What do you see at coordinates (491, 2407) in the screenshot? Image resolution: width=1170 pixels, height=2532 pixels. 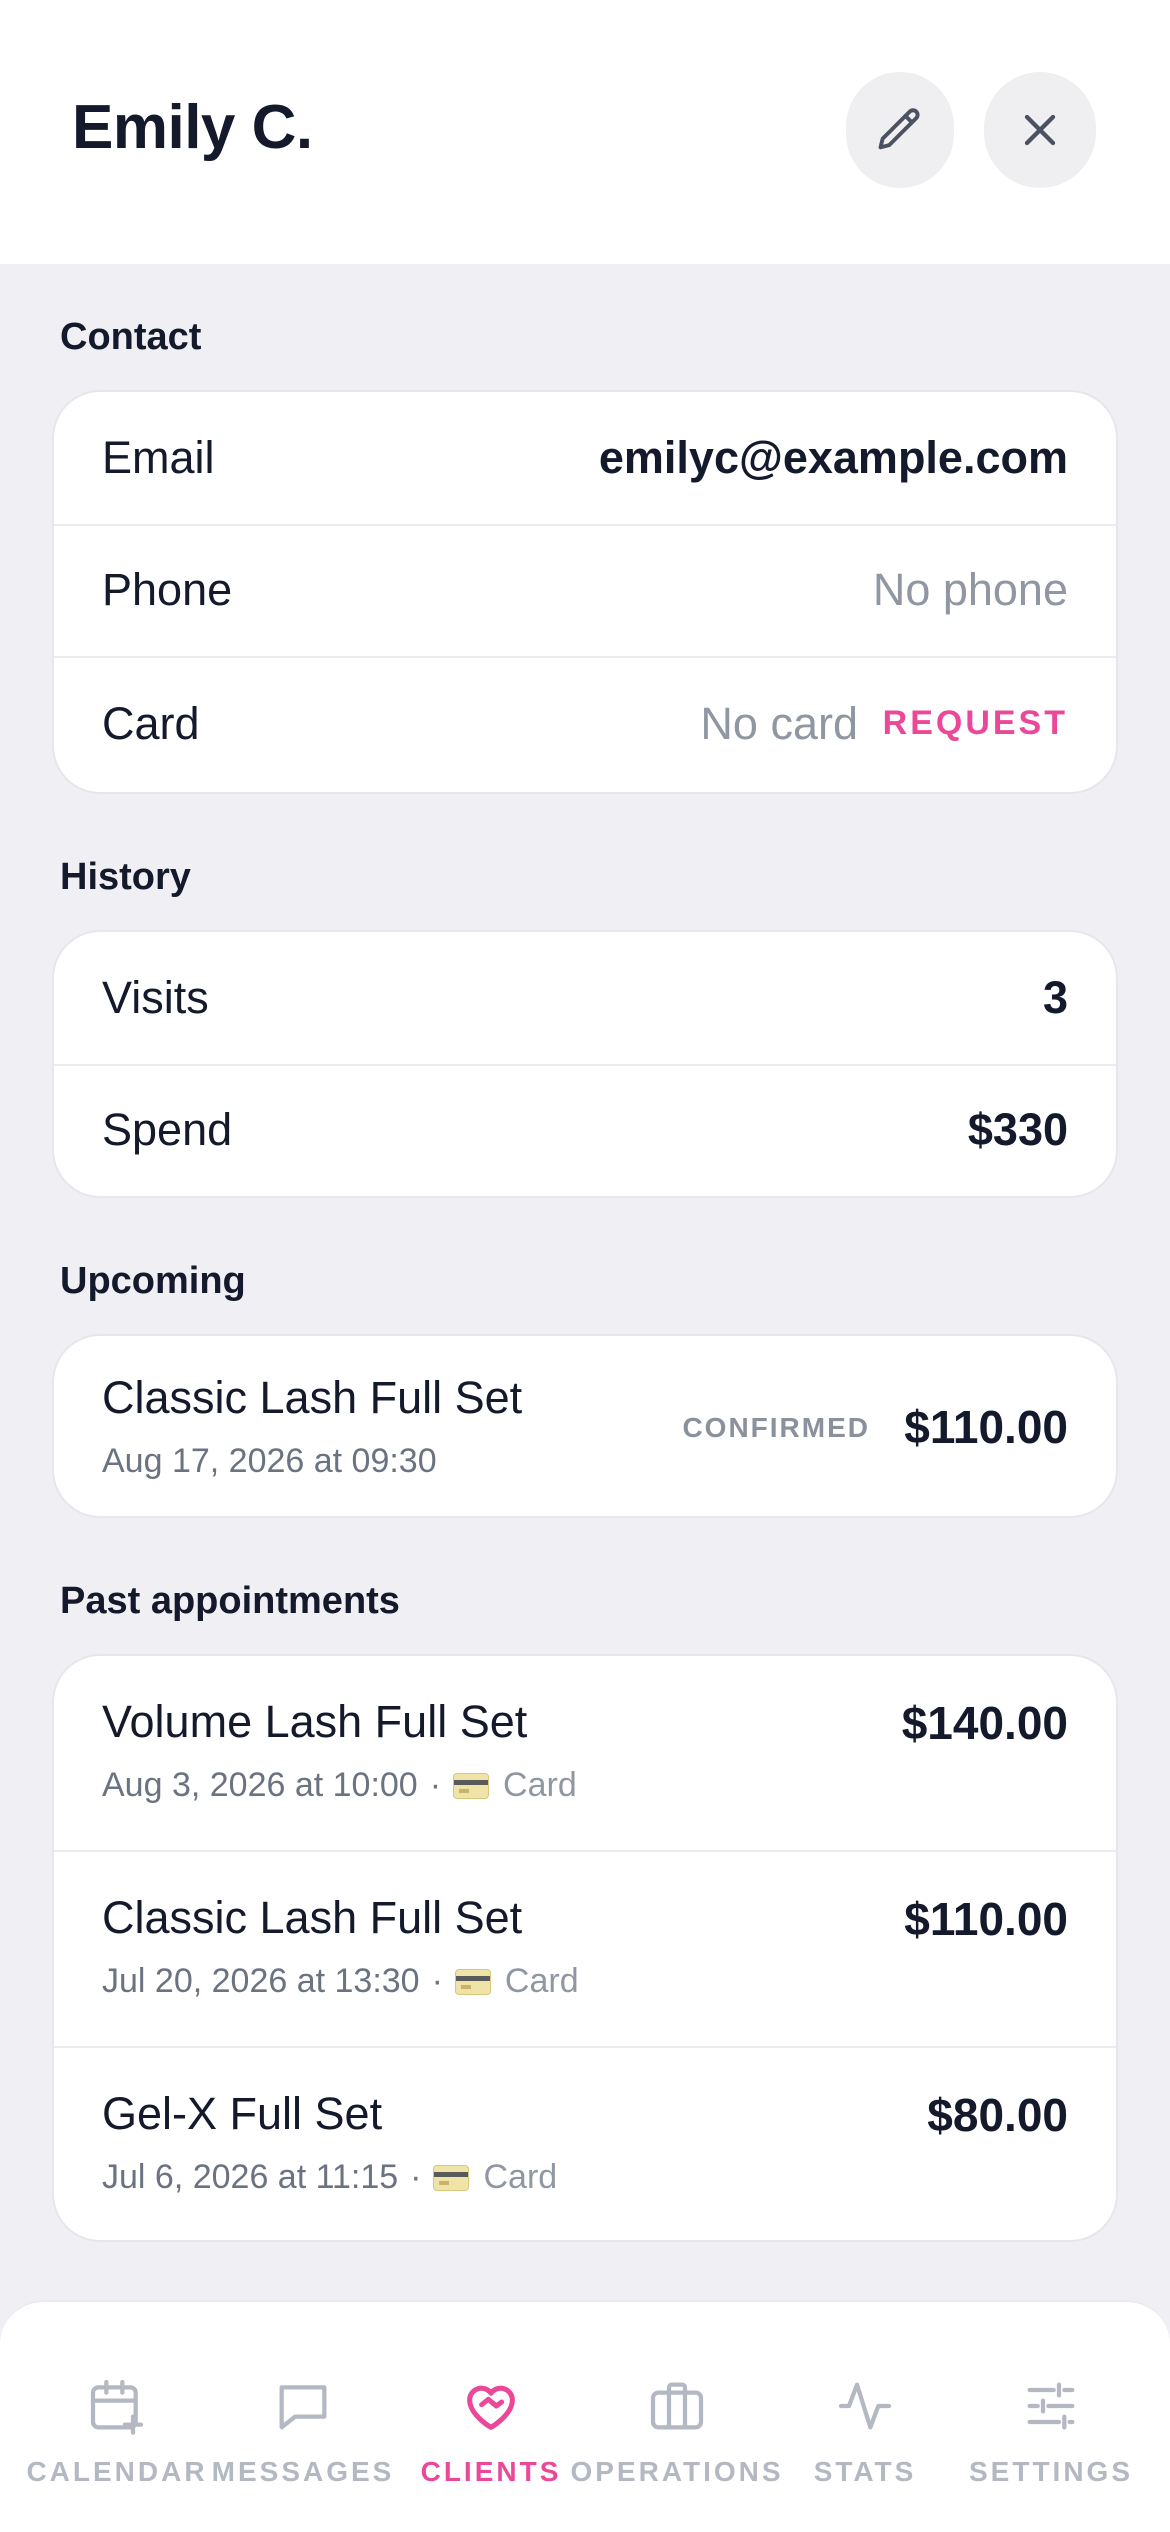 I see `heart-handshake-icon` at bounding box center [491, 2407].